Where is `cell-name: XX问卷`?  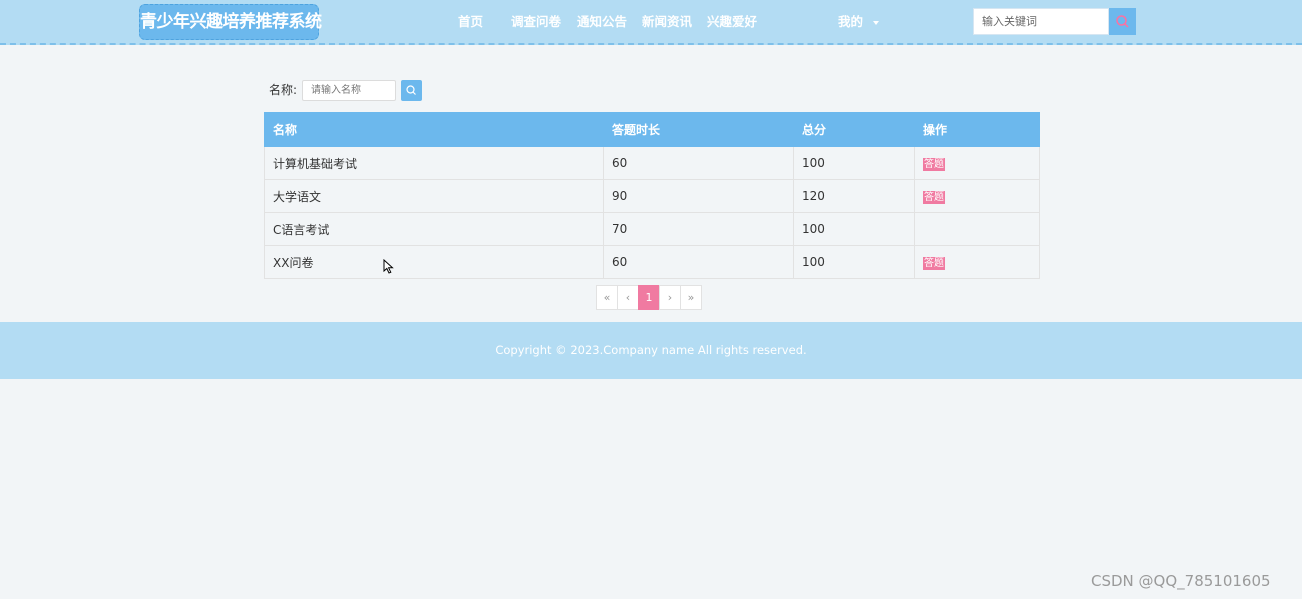 cell-name: XX问卷 is located at coordinates (434, 262).